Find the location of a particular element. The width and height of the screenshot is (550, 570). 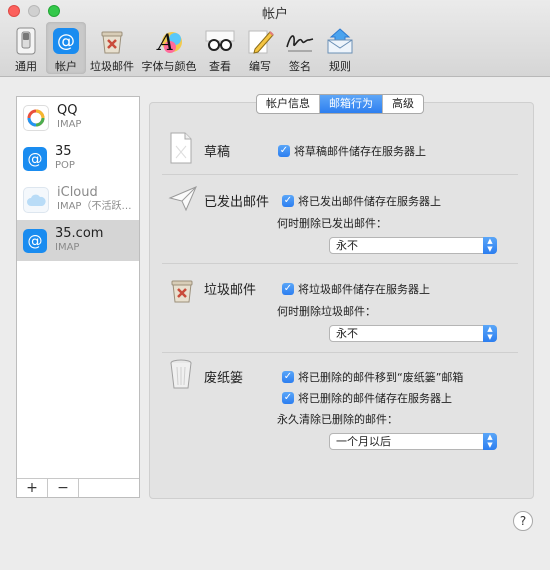

delete-junk-label: 何时删除垃圾邮件： is located at coordinates (326, 311).